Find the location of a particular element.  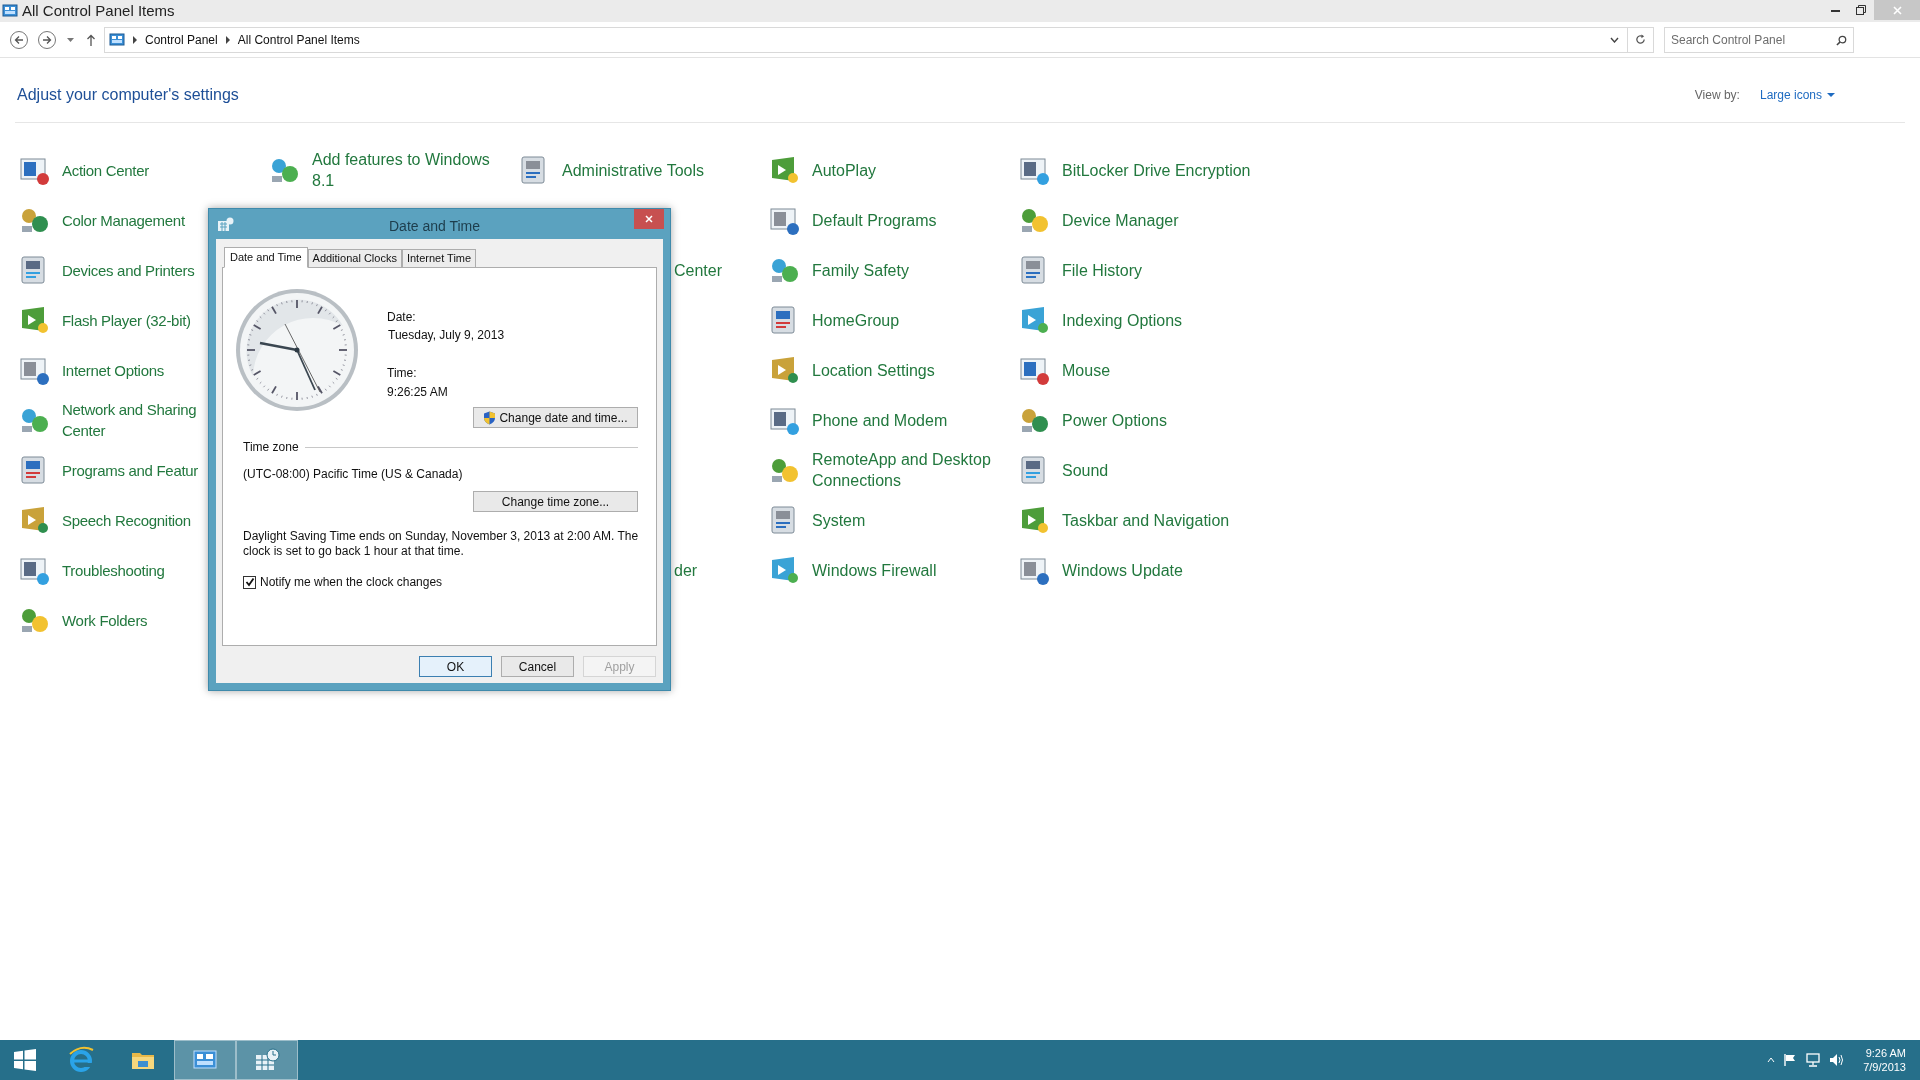

caret-icon is located at coordinates (70, 39).